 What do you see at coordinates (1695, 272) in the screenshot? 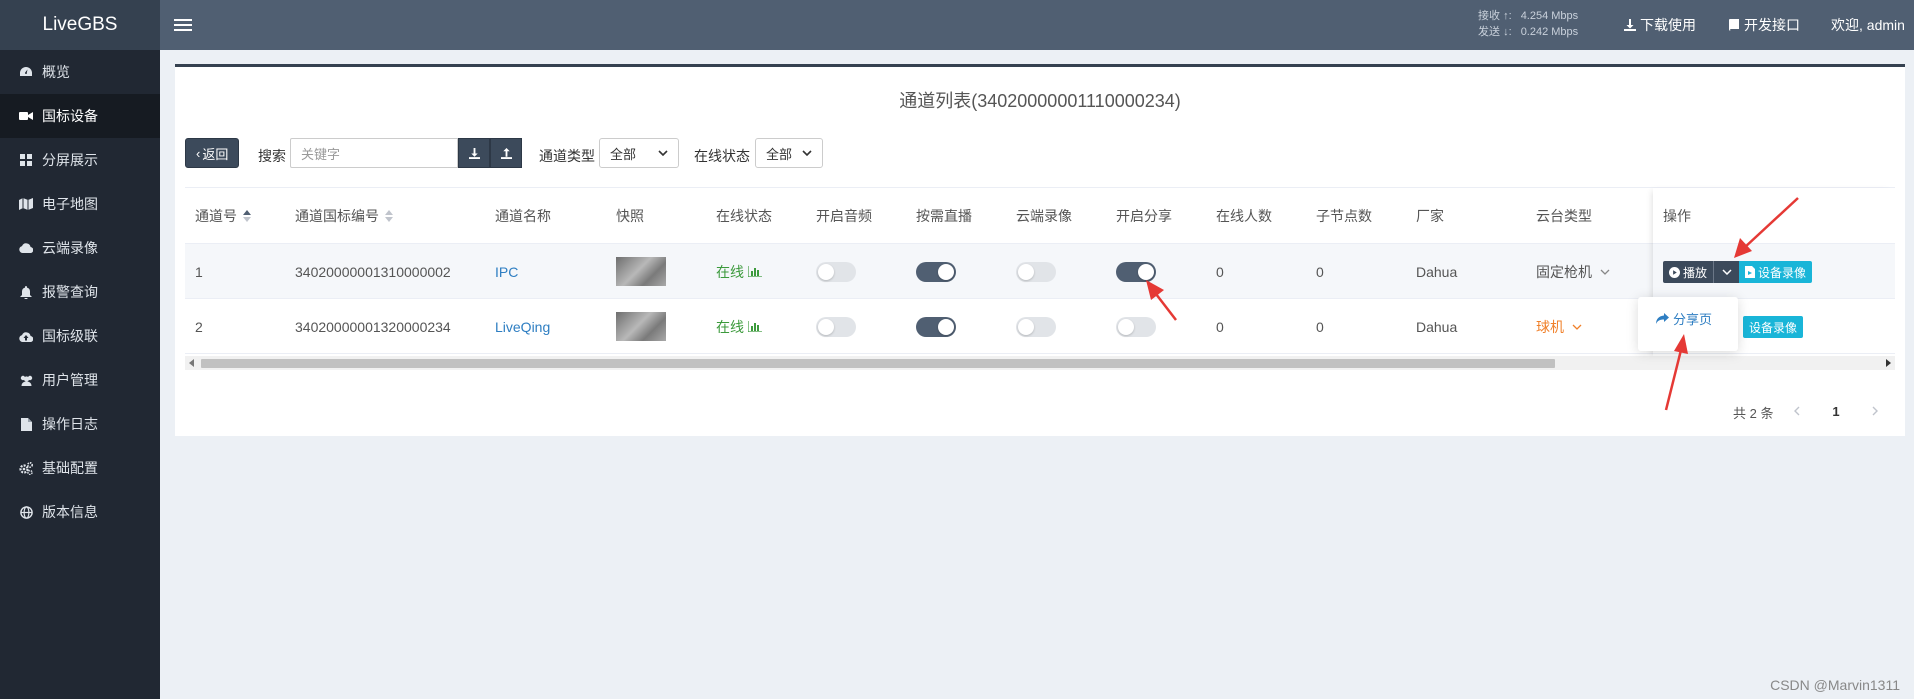
I see `play-label: 播放` at bounding box center [1695, 272].